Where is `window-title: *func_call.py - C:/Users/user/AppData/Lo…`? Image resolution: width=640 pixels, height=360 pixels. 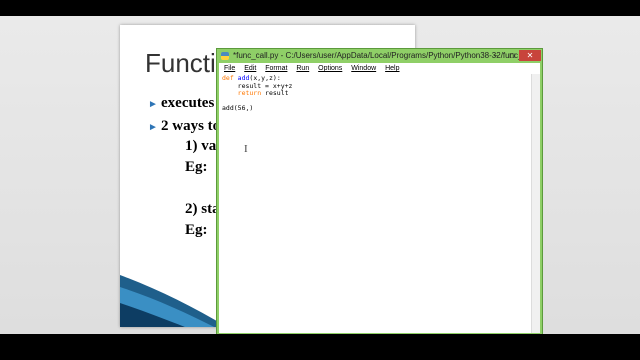 window-title: *func_call.py - C:/Users/user/AppData/Lo… is located at coordinates (381, 55).